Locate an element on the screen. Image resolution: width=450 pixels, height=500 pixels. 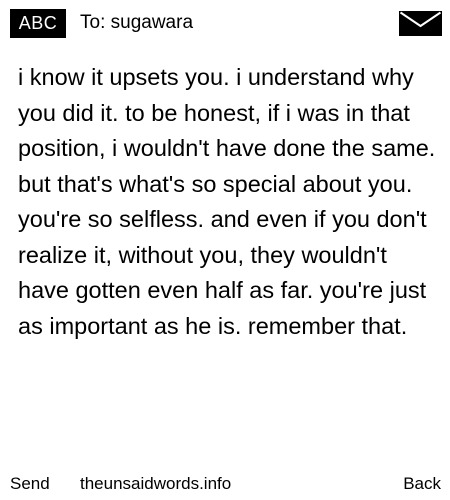
softkey-bar: Send theunsaidwords.info Back is located at coordinates (225, 485).